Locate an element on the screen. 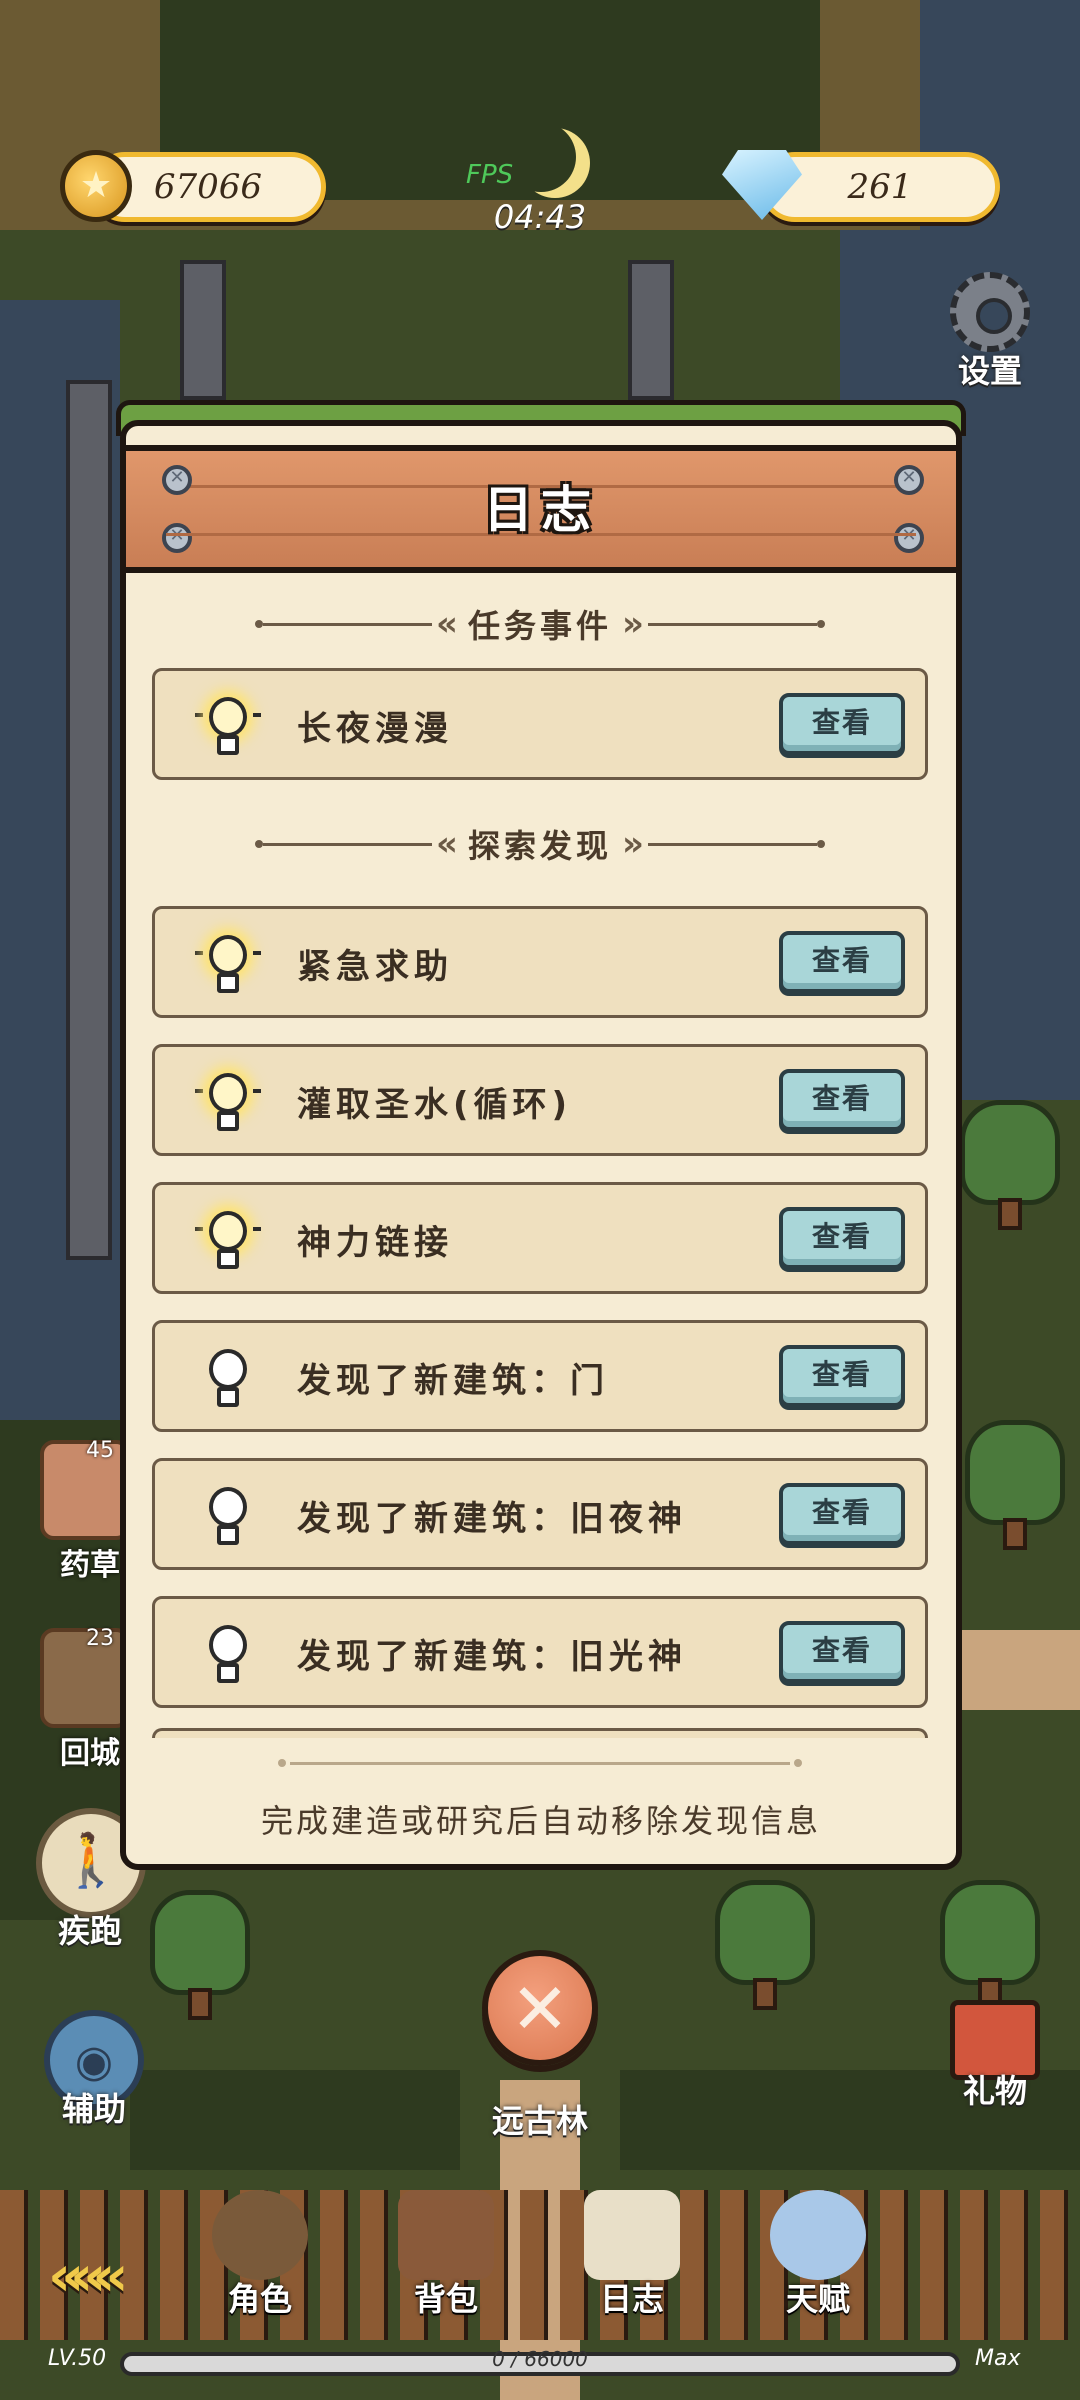  settings-button: 设置 is located at coordinates (990, 331).